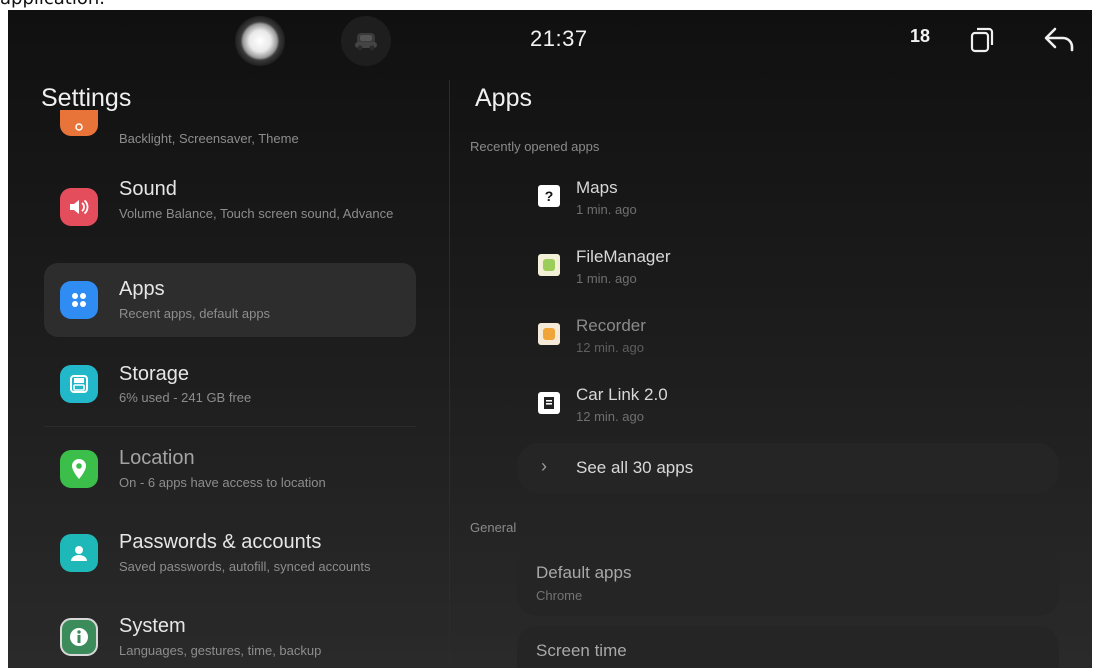 The width and height of the screenshot is (1105, 668). What do you see at coordinates (79, 207) in the screenshot?
I see `speaker-icon` at bounding box center [79, 207].